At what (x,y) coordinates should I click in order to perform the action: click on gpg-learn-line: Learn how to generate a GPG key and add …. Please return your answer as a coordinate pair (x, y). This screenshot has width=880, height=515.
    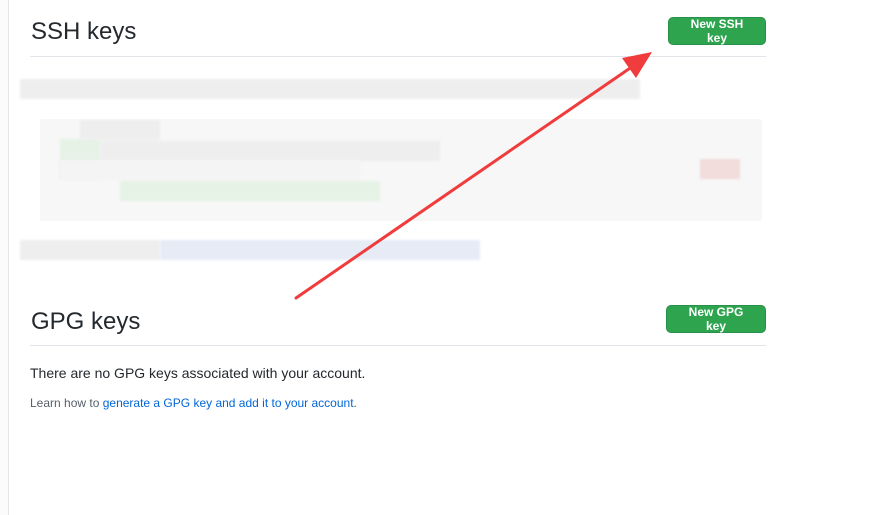
    Looking at the image, I should click on (193, 403).